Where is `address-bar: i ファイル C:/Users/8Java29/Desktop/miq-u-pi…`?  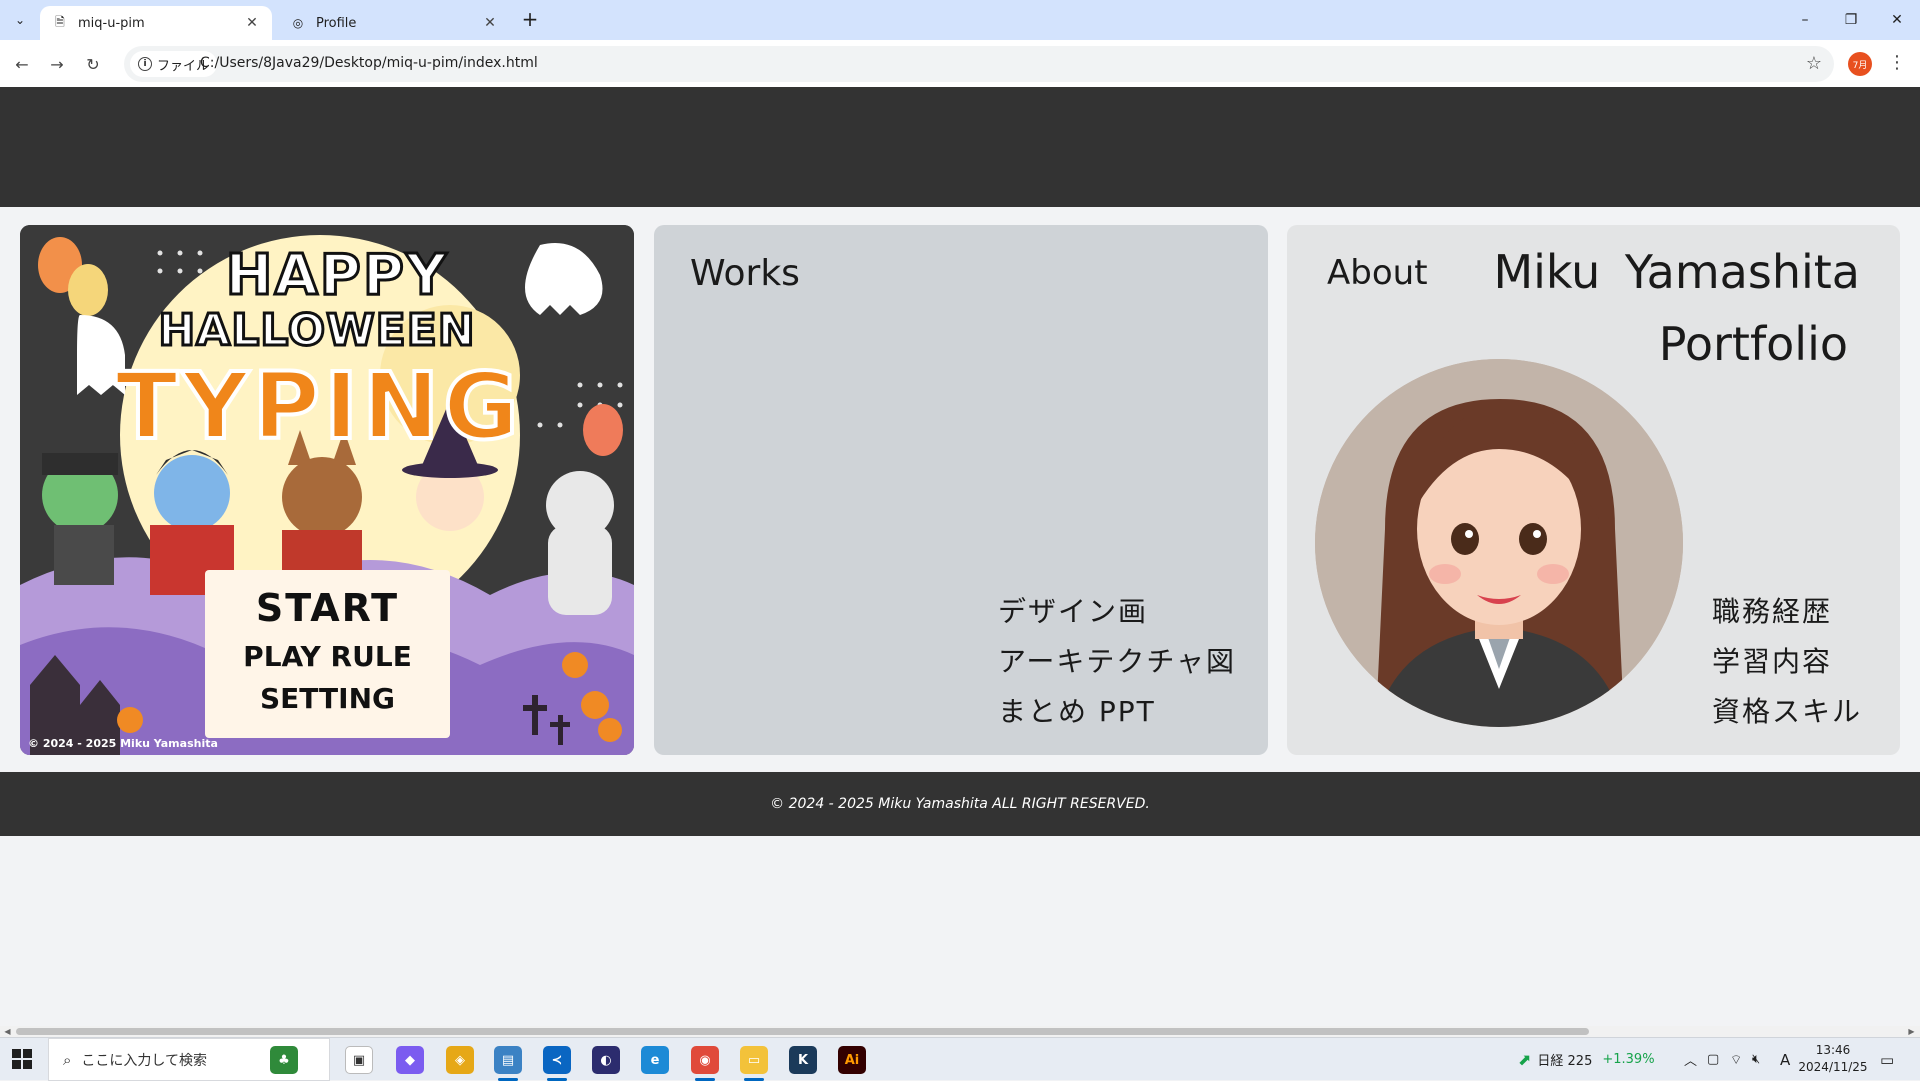 address-bar: i ファイル C:/Users/8Java29/Desktop/miq-u-pi… is located at coordinates (979, 64).